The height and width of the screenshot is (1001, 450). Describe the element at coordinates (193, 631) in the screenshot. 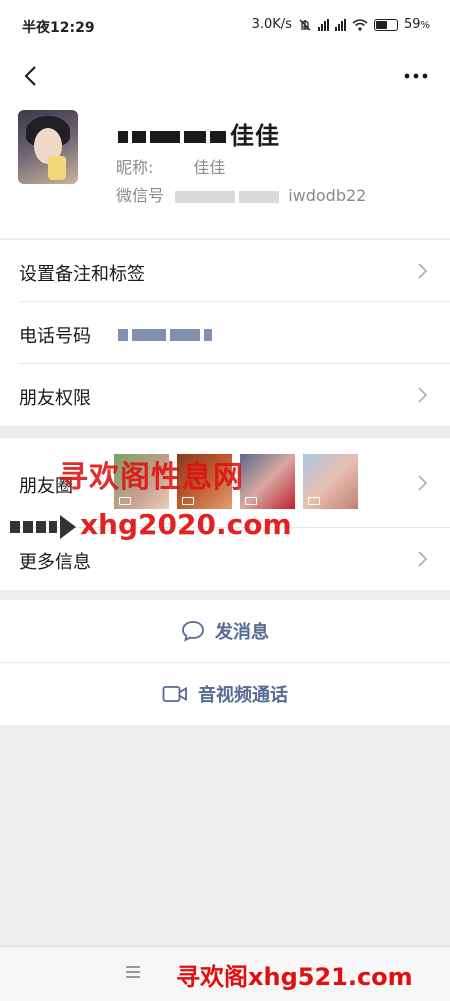

I see `chat-bubble-icon` at that location.